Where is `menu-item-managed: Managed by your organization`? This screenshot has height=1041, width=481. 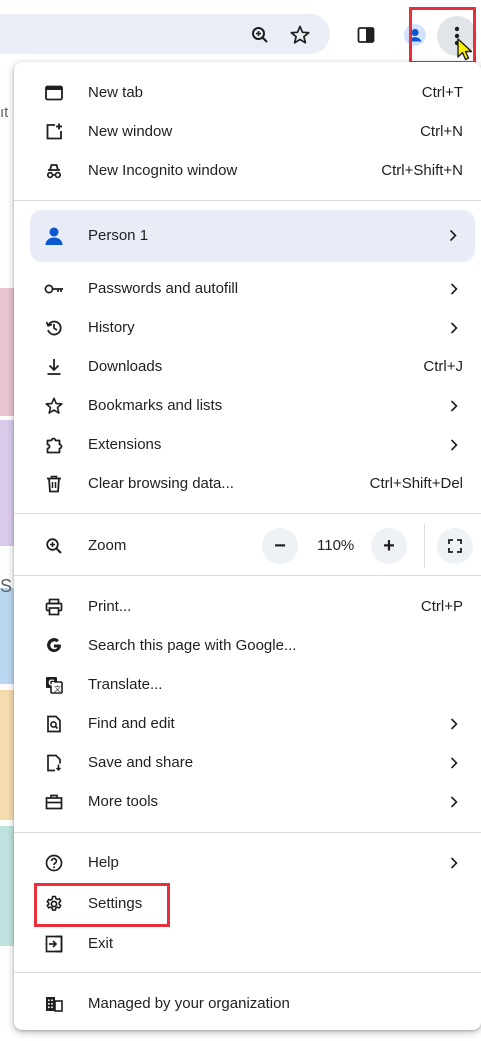
menu-item-managed: Managed by your organization is located at coordinates (247, 1003).